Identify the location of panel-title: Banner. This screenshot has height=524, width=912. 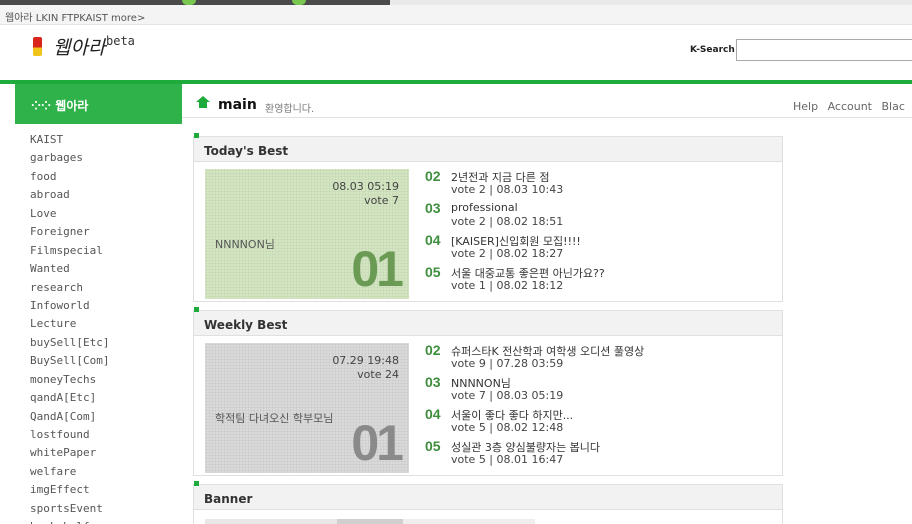
(228, 499).